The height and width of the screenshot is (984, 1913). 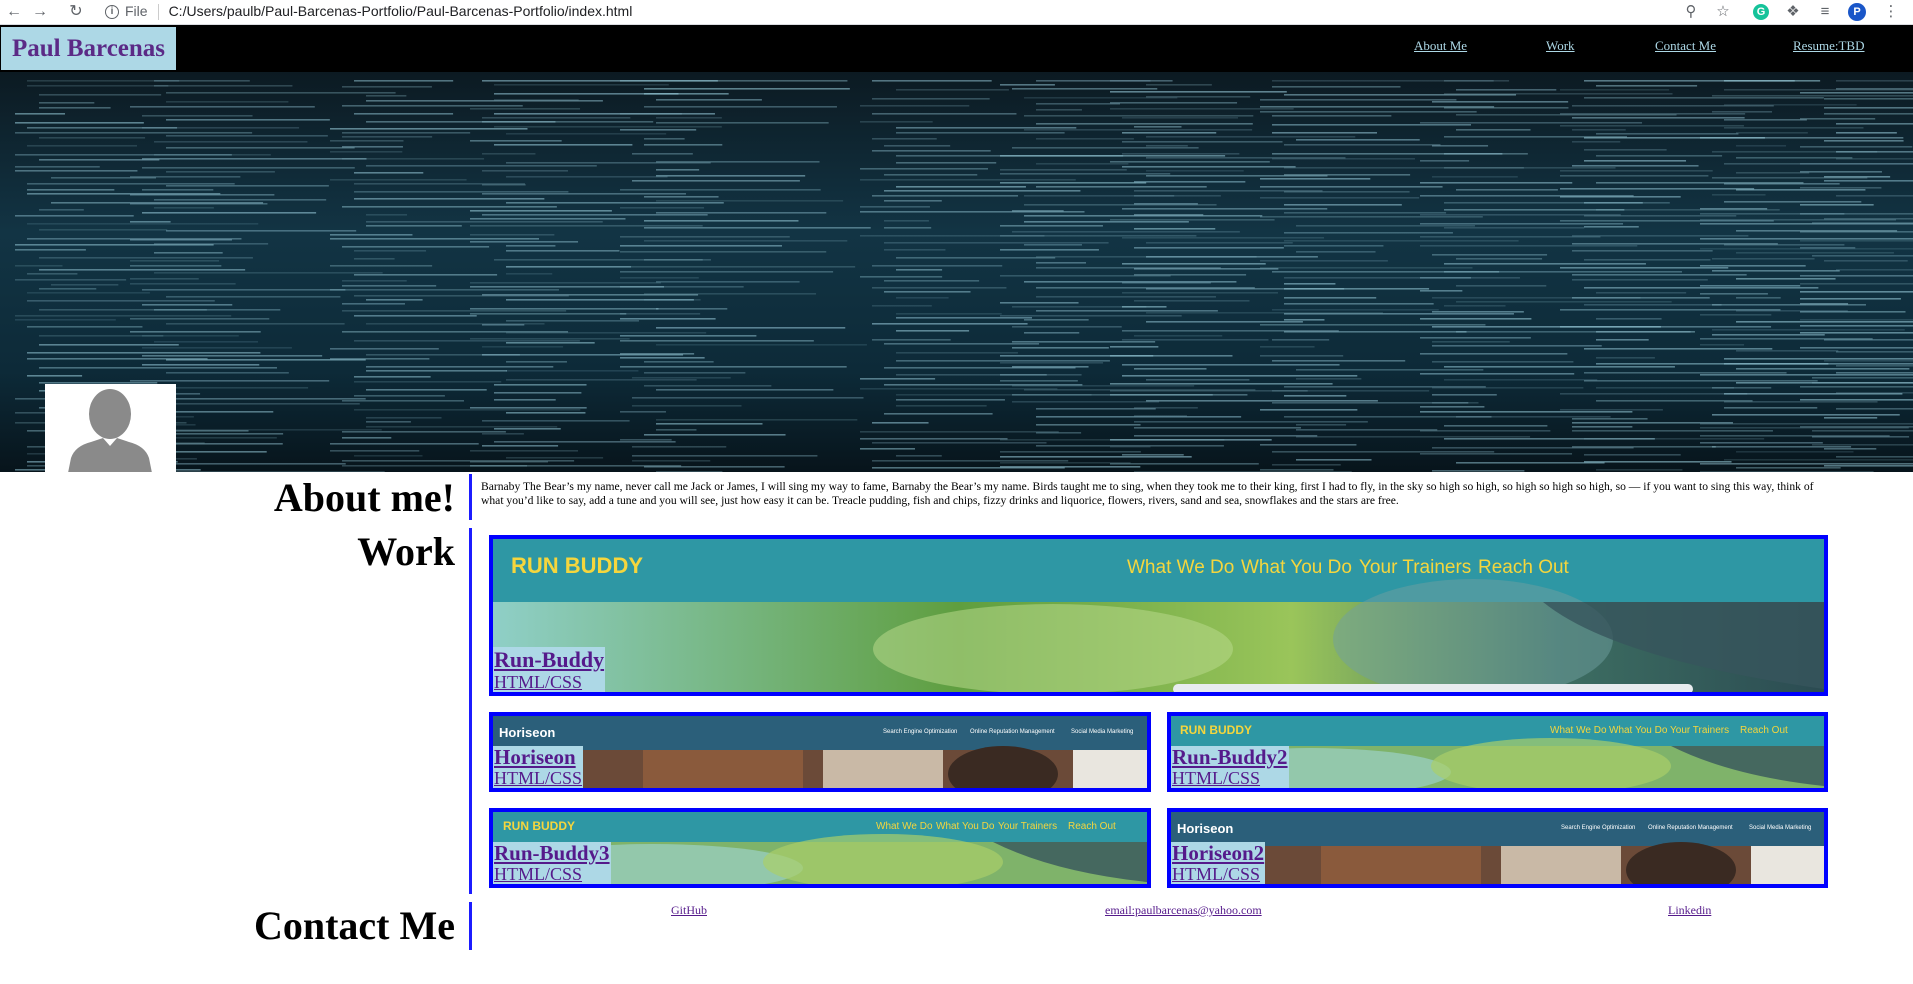 What do you see at coordinates (364, 497) in the screenshot?
I see `about-heading: About me!` at bounding box center [364, 497].